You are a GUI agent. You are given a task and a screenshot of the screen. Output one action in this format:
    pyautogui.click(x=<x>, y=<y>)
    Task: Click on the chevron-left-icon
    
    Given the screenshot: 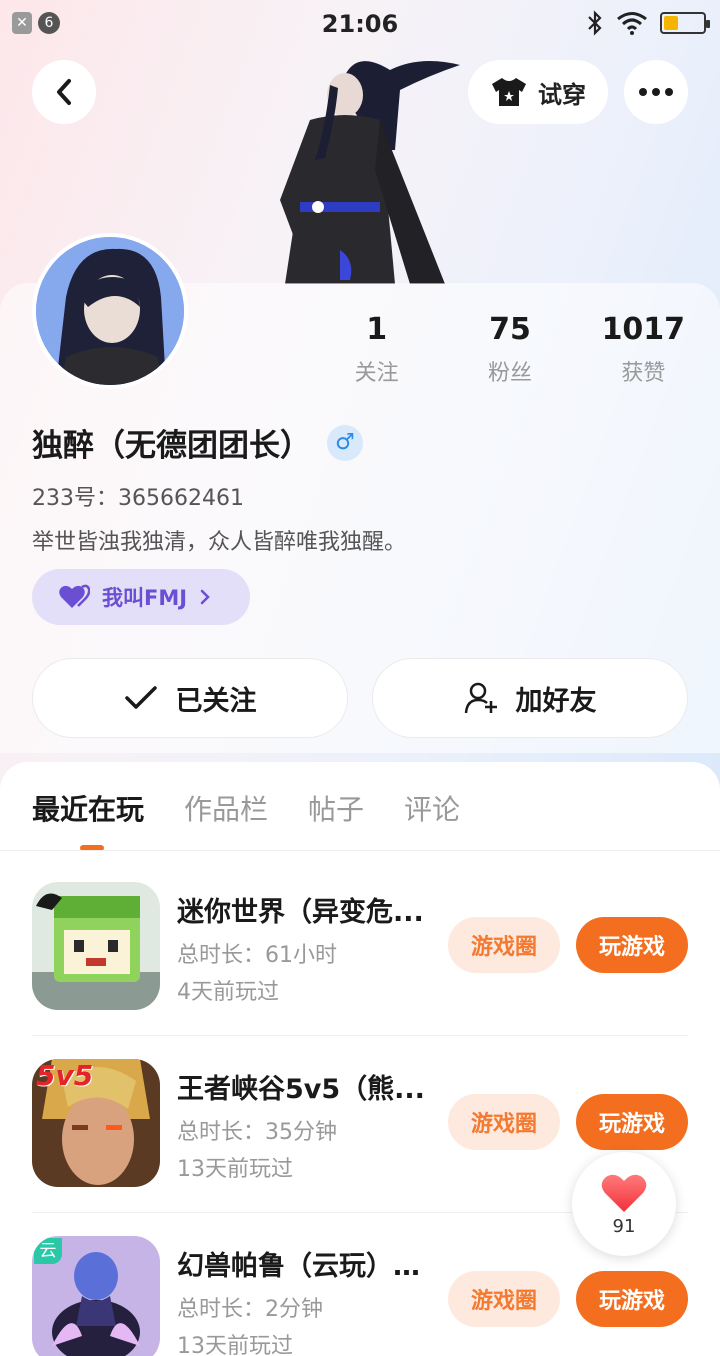 What is the action you would take?
    pyautogui.click(x=64, y=92)
    